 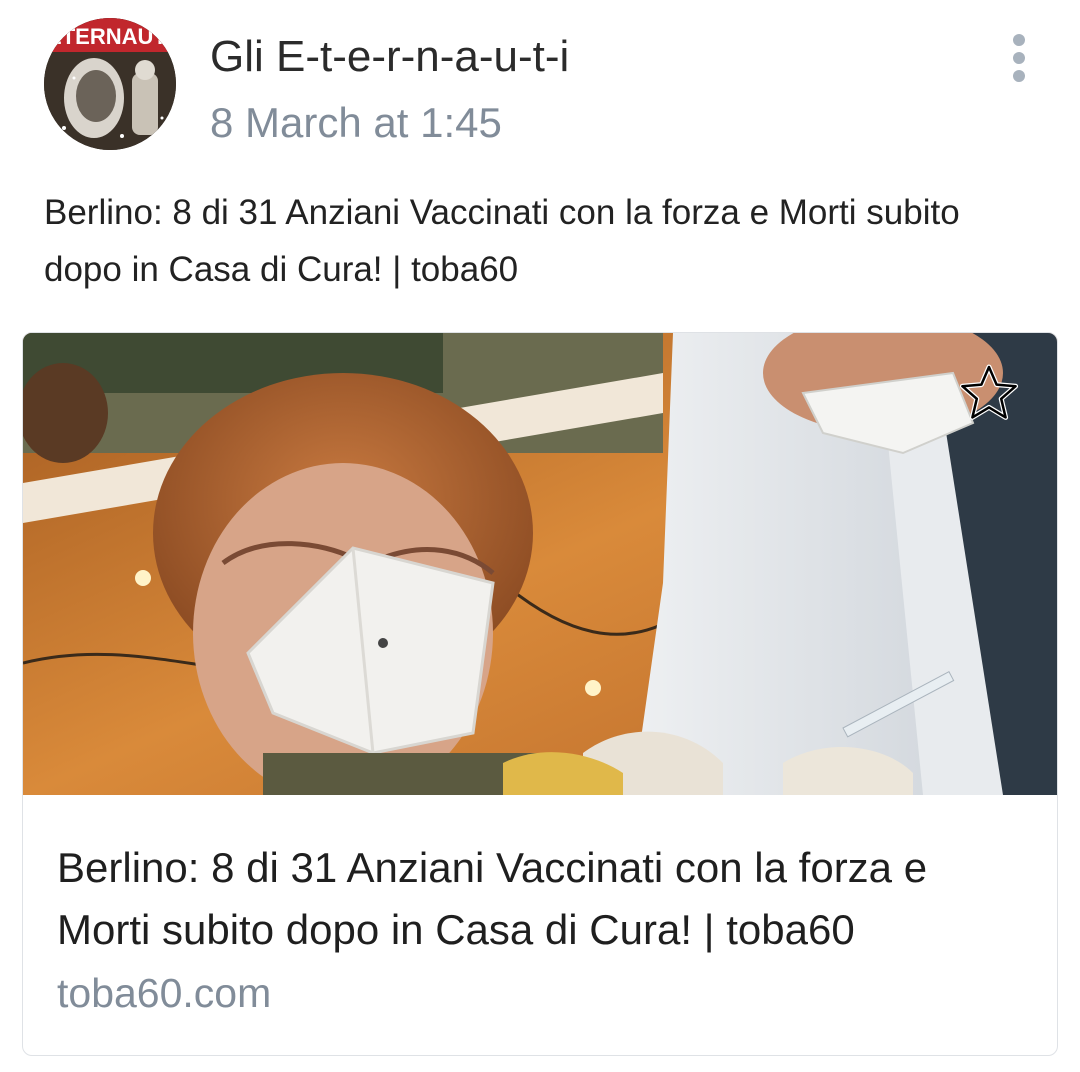 What do you see at coordinates (389, 57) in the screenshot?
I see `author-name: Gli E-t-e-r-n-a-u-t-i` at bounding box center [389, 57].